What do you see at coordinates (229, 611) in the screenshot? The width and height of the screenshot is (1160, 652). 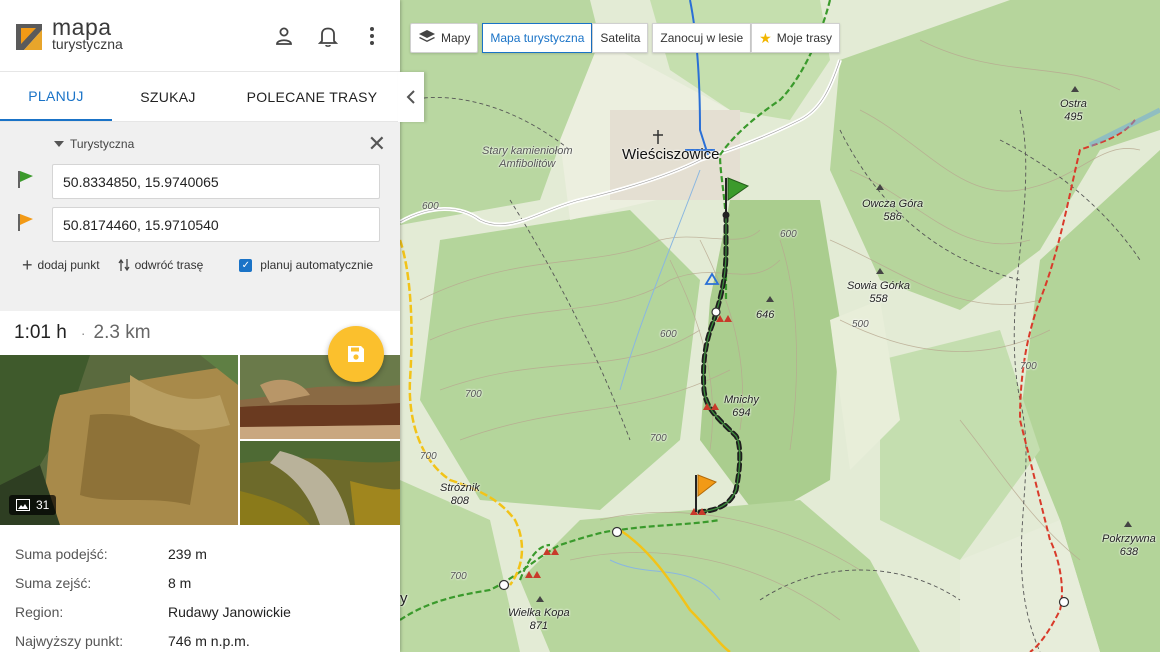 I see `stat-value: Rudawy Janowickie` at bounding box center [229, 611].